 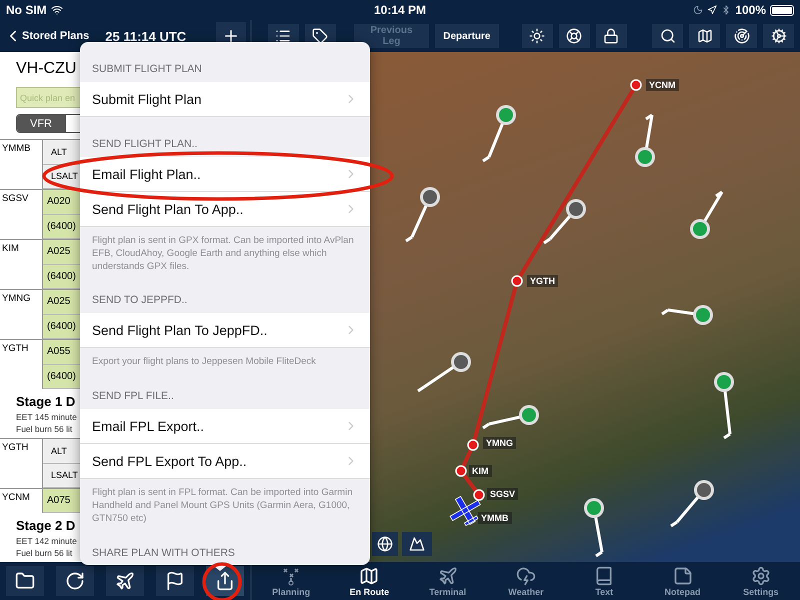 I want to click on stage-detail: EET 142 minute, so click(x=46, y=542).